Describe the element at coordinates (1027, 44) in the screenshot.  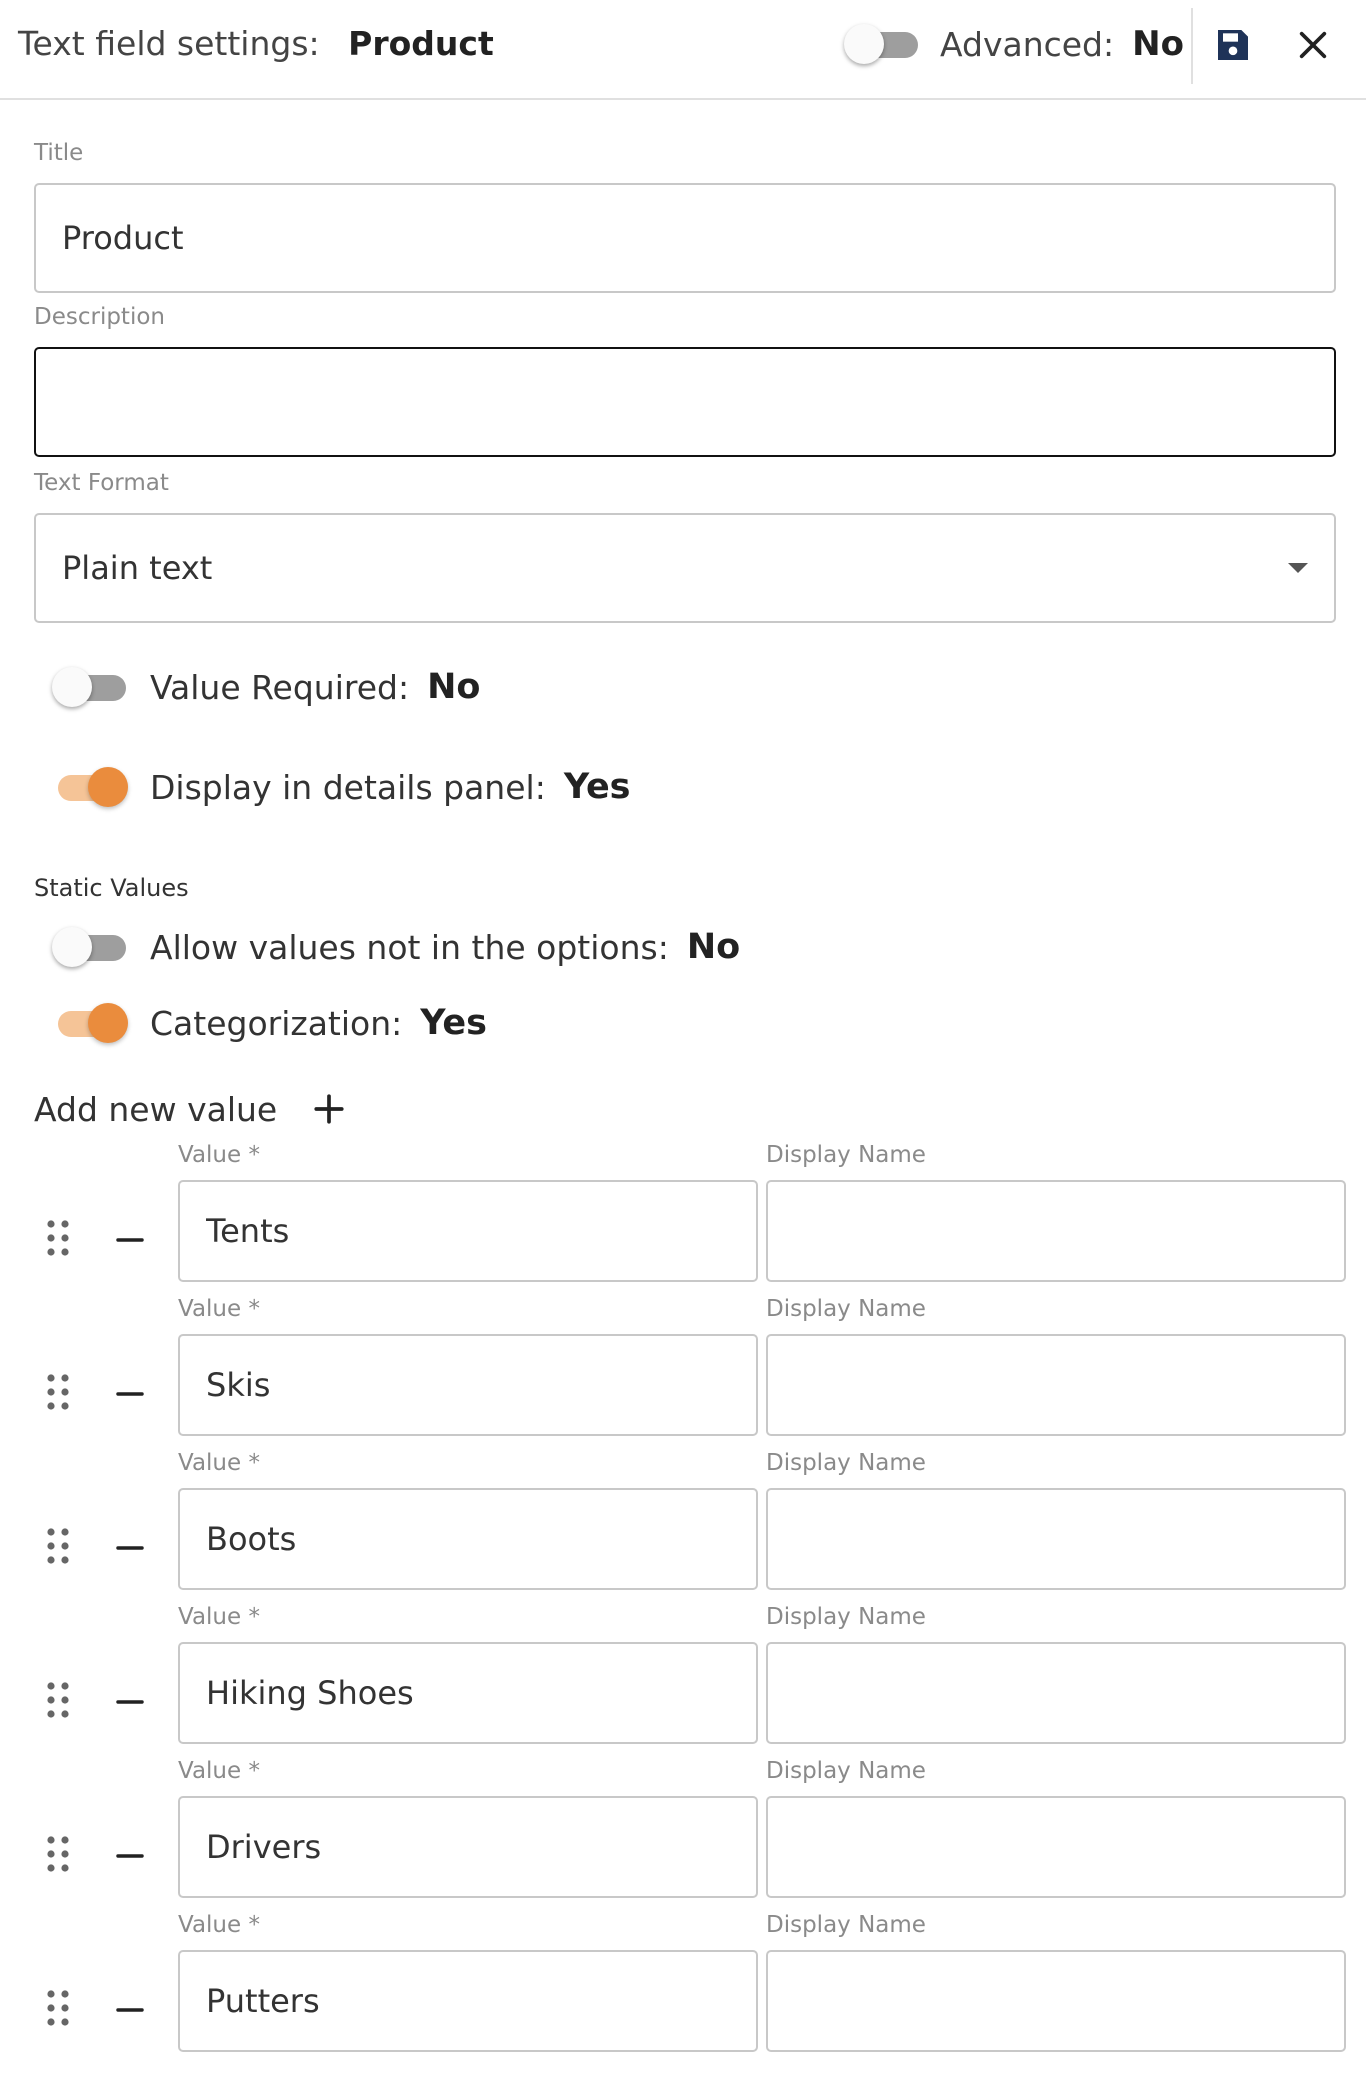
I see `advanced-label: Advanced:` at that location.